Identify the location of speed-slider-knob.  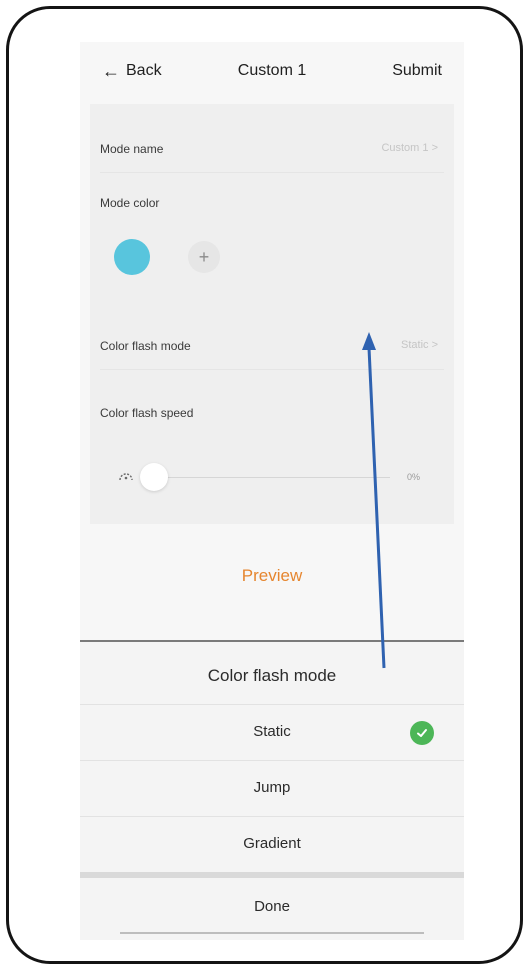
(154, 477).